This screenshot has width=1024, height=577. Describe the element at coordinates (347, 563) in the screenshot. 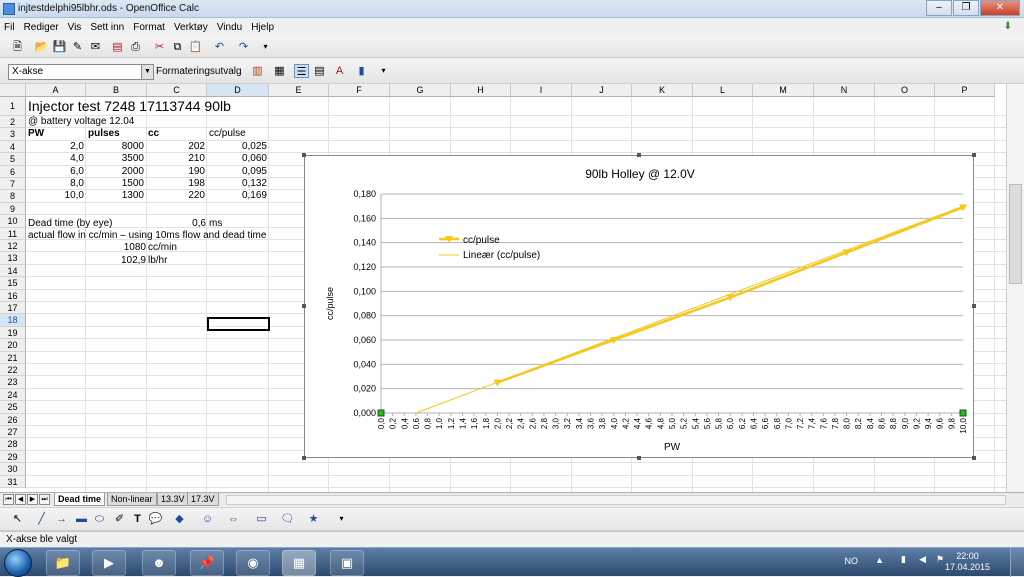

I see `window-taskbar-icon: ▣` at that location.